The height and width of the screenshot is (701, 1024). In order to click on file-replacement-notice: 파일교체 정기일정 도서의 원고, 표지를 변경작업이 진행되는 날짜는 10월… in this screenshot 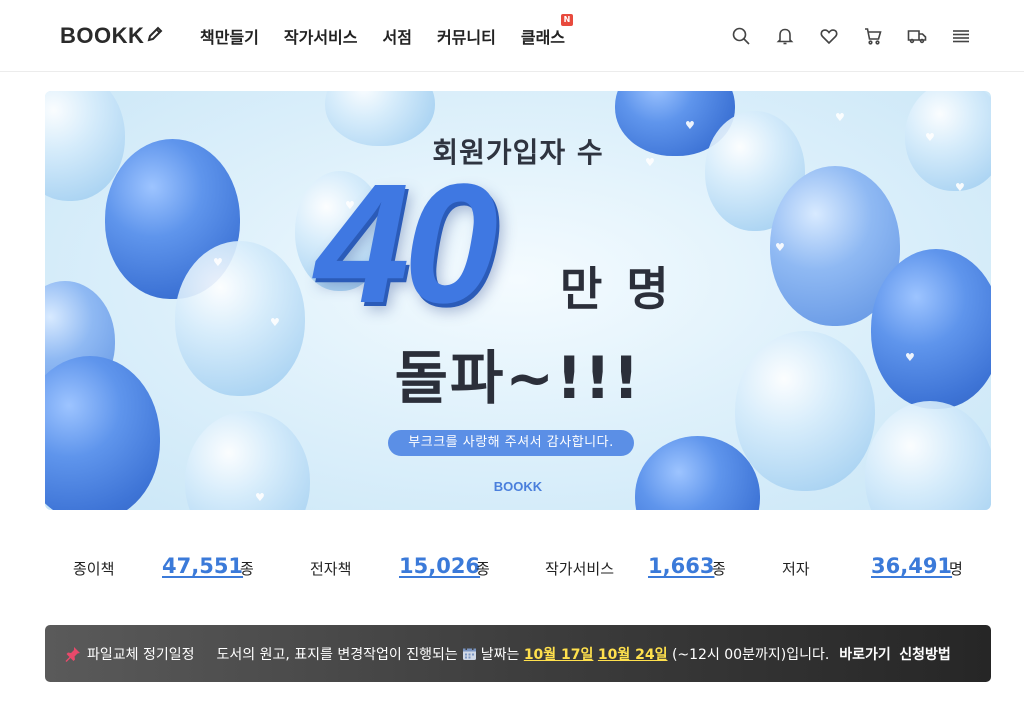, I will do `click(518, 653)`.